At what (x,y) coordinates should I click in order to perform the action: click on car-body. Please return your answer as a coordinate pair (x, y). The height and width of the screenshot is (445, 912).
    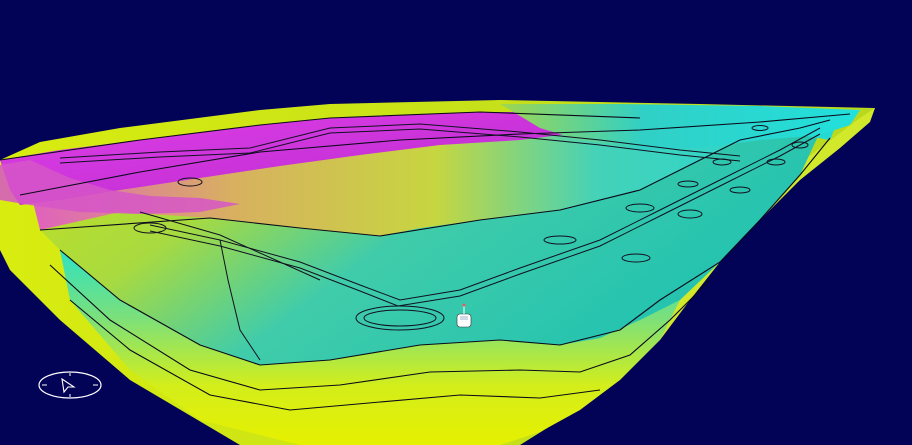
    Looking at the image, I should click on (464, 320).